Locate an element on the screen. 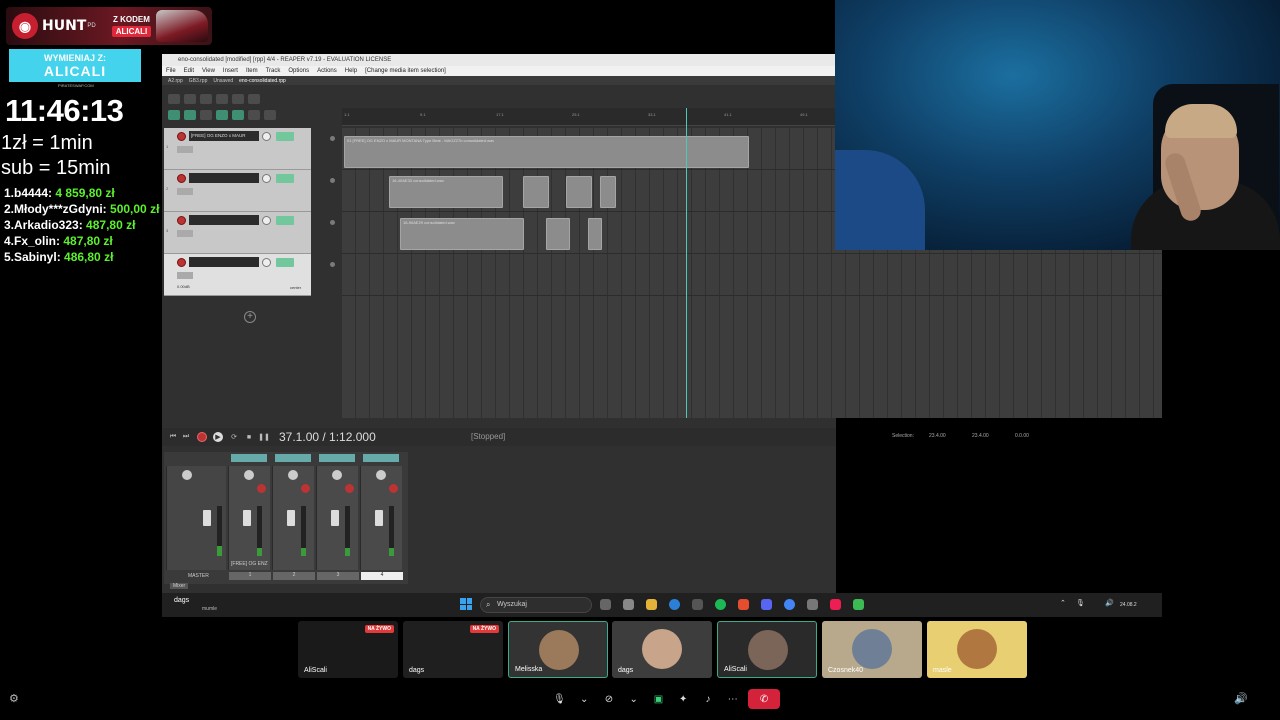  obs-icon is located at coordinates (812, 604).